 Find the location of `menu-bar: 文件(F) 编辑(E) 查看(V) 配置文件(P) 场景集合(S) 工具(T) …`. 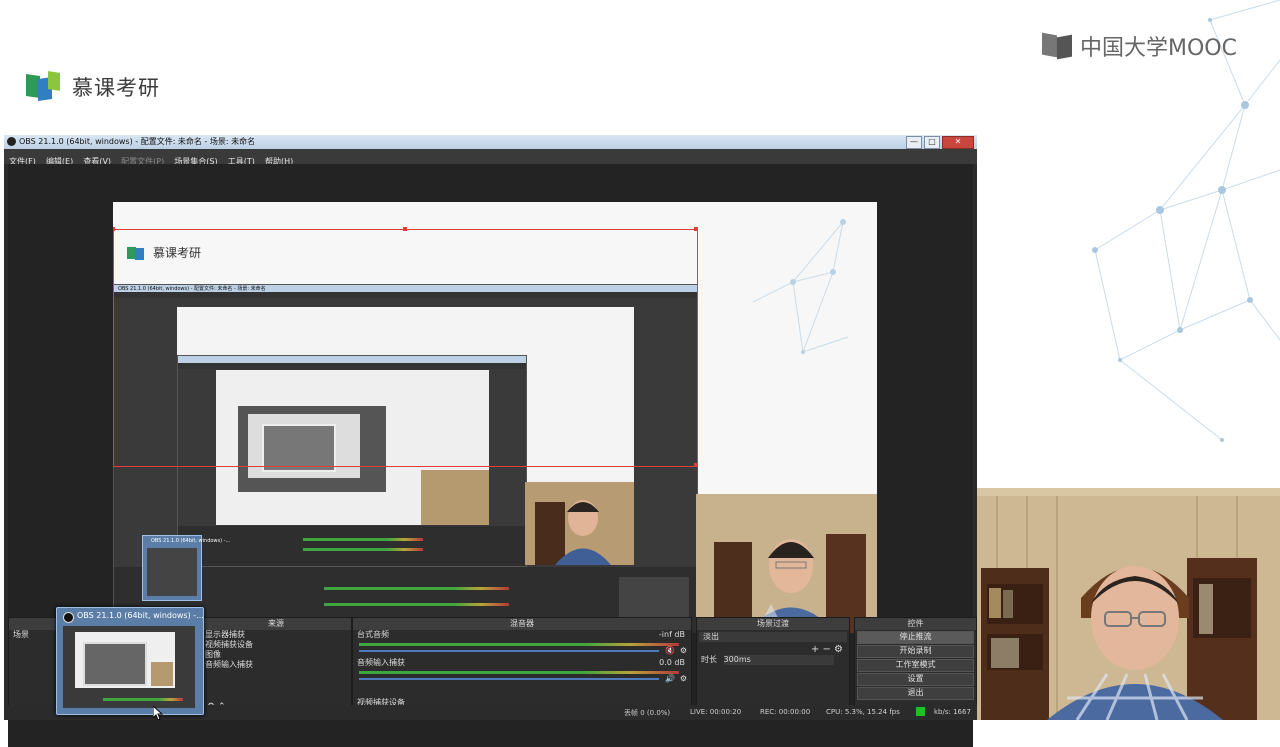

menu-bar: 文件(F) 编辑(E) 查看(V) 配置文件(P) 场景集合(S) 工具(T) … is located at coordinates (490, 157).